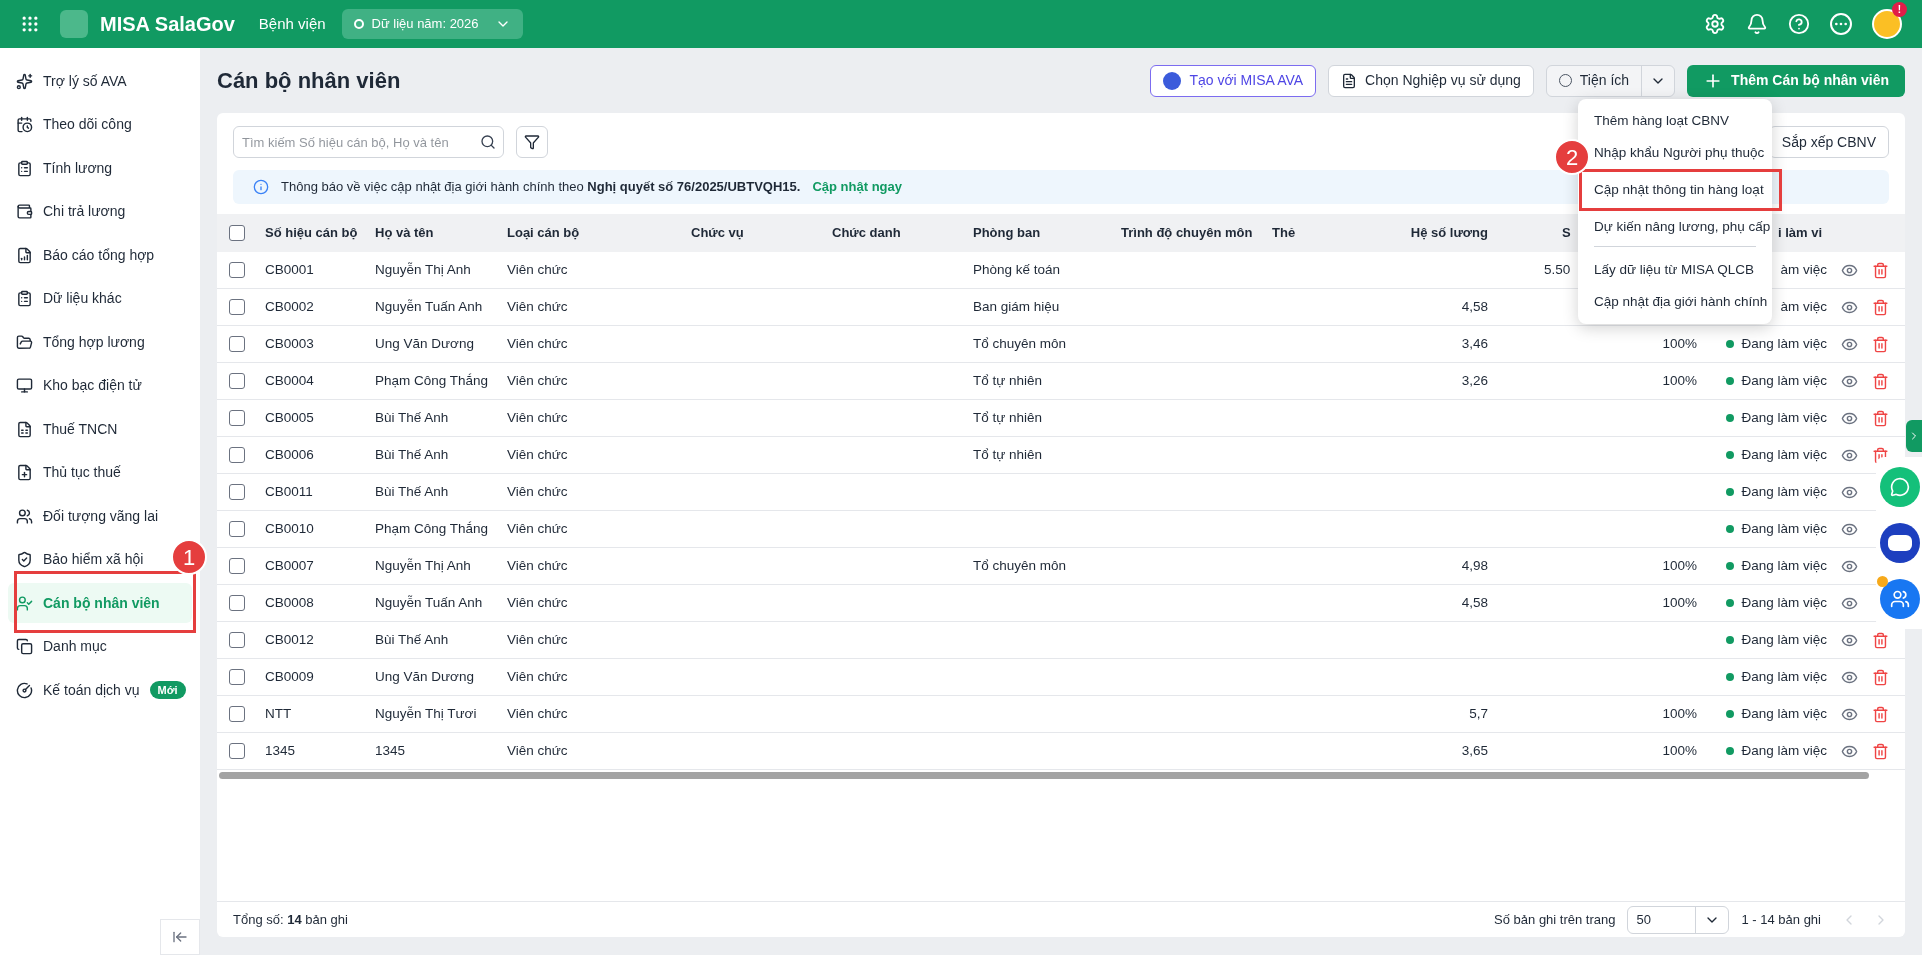  What do you see at coordinates (167, 24) in the screenshot?
I see `app-name: MISA SalaGov` at bounding box center [167, 24].